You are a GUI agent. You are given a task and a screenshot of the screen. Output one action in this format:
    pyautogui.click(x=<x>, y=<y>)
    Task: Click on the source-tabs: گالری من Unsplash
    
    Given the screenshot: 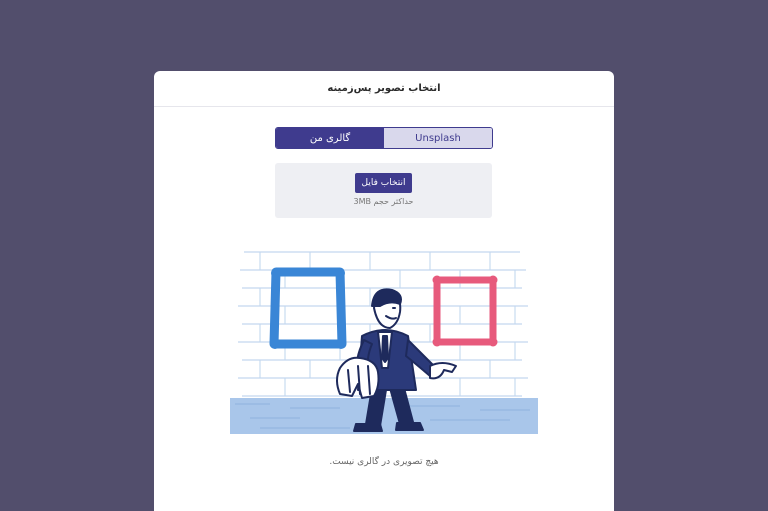 What is the action you would take?
    pyautogui.click(x=384, y=138)
    